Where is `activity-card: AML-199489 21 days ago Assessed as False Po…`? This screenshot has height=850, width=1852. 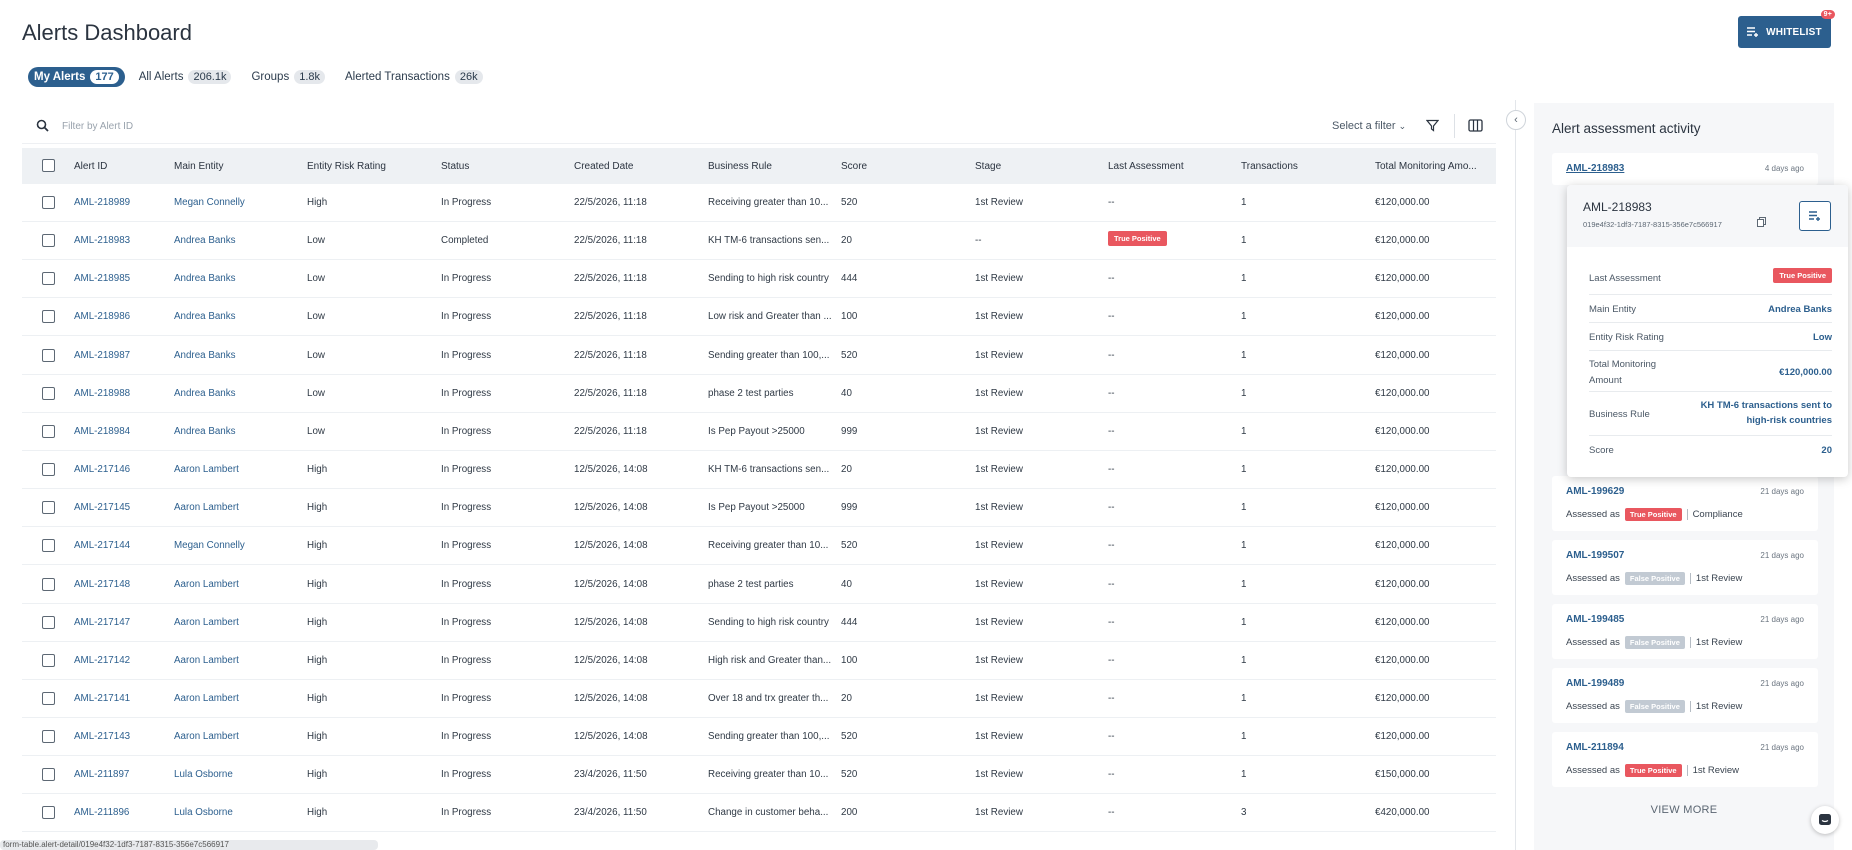
activity-card: AML-199489 21 days ago Assessed as False Po… is located at coordinates (1685, 695).